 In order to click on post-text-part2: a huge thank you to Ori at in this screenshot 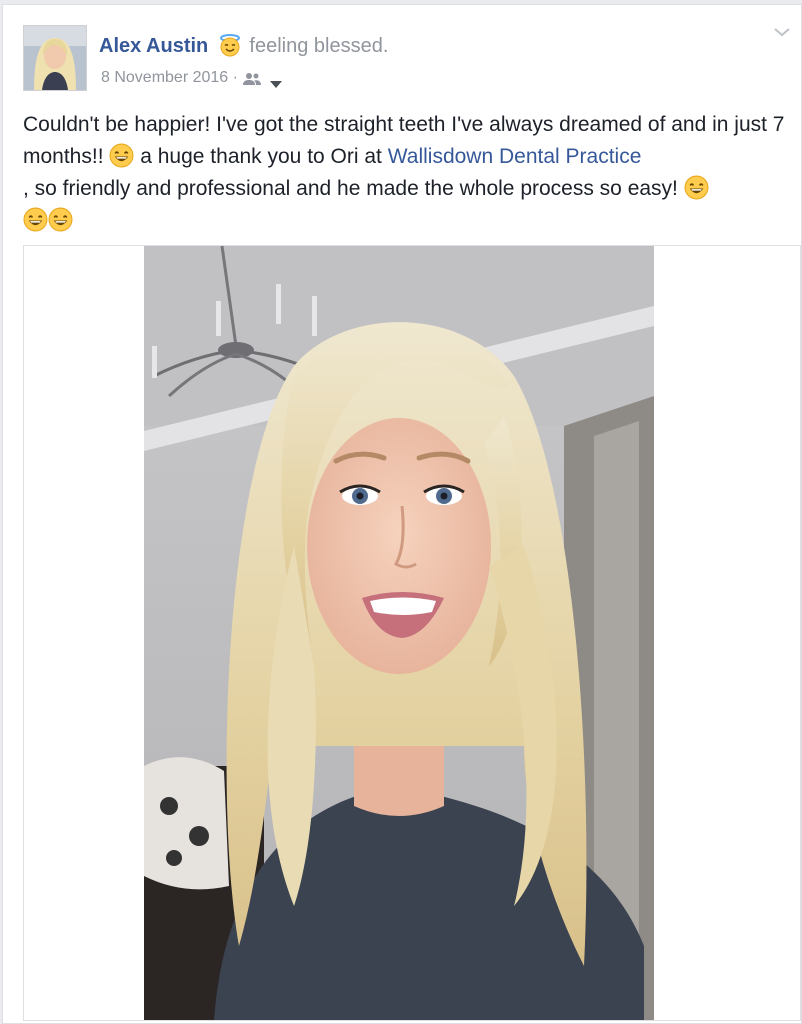, I will do `click(261, 156)`.